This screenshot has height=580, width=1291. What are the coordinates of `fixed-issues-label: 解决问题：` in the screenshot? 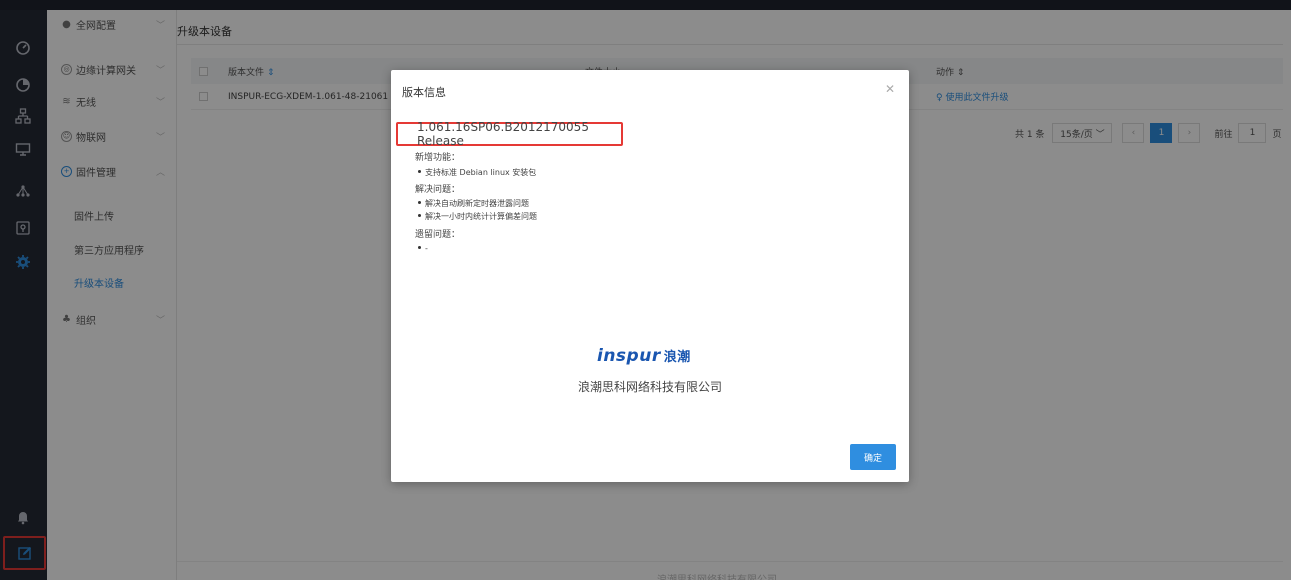 It's located at (438, 190).